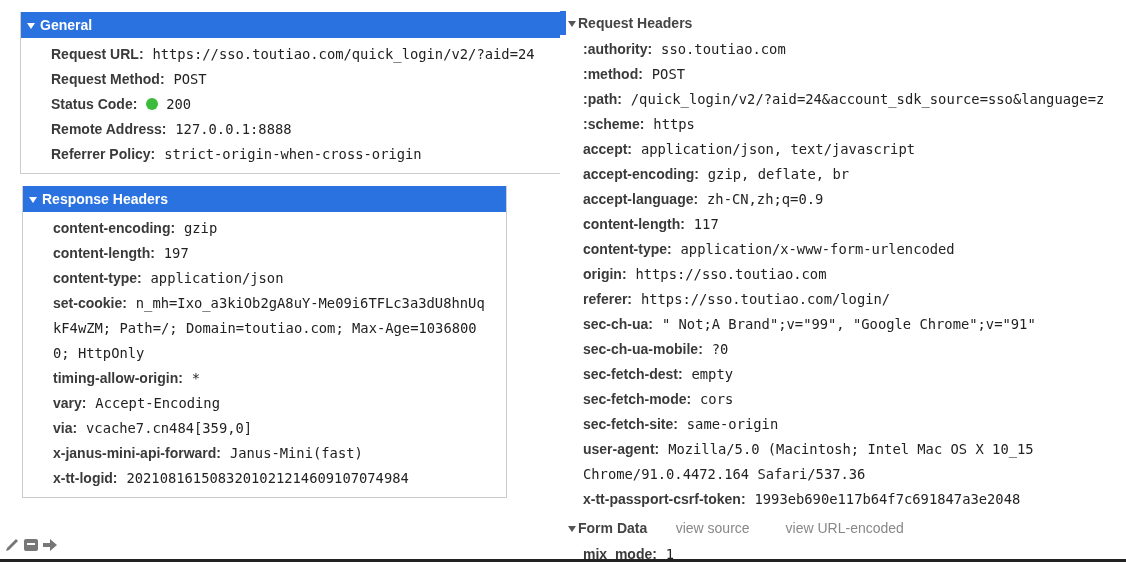  Describe the element at coordinates (643, 349) in the screenshot. I see `header-name: sec-ch-ua-mobile:` at that location.